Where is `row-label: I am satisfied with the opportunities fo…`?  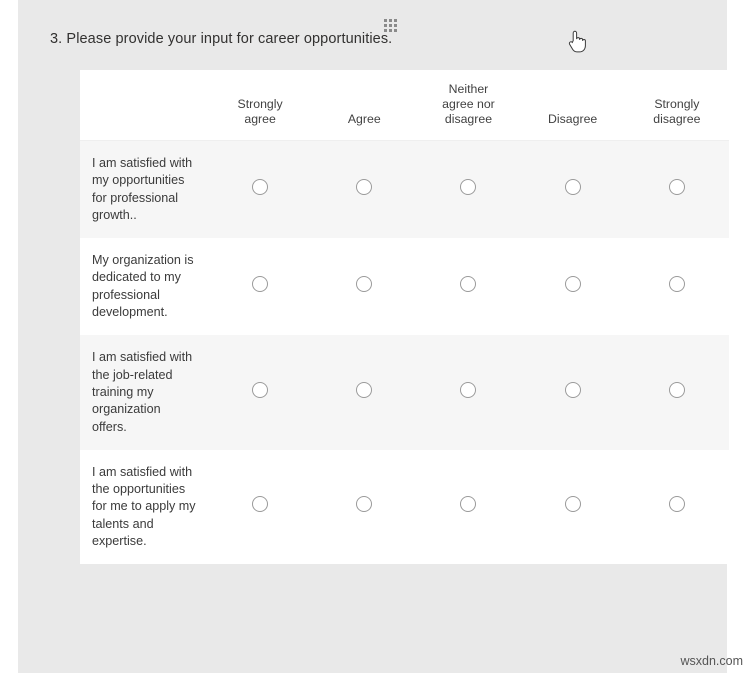 row-label: I am satisfied with the opportunities fo… is located at coordinates (144, 507).